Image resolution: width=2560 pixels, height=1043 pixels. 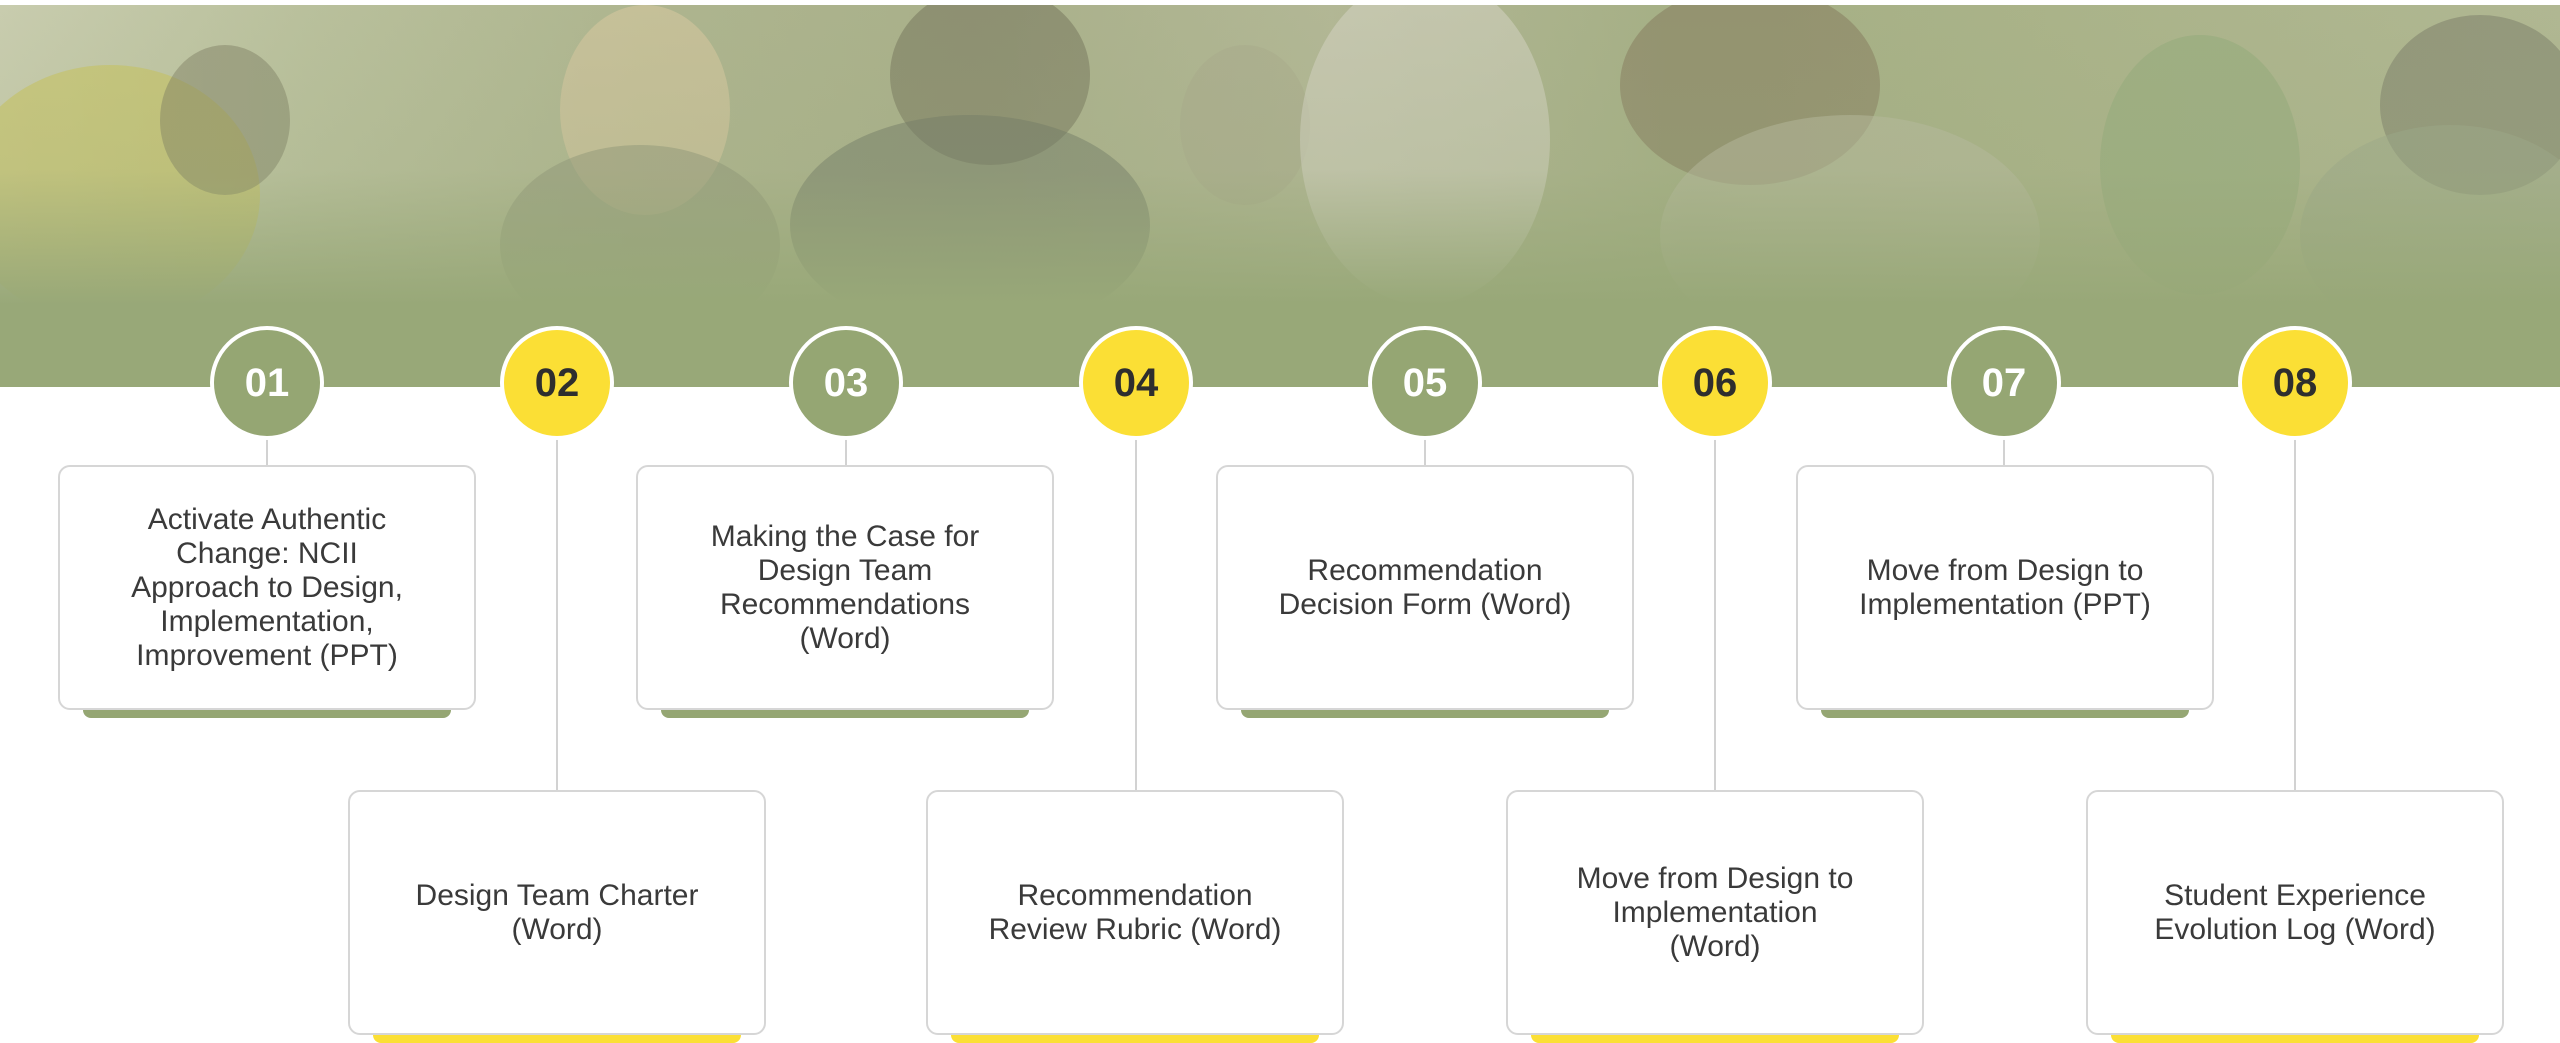 What do you see at coordinates (2295, 383) in the screenshot?
I see `step-number-08: 08` at bounding box center [2295, 383].